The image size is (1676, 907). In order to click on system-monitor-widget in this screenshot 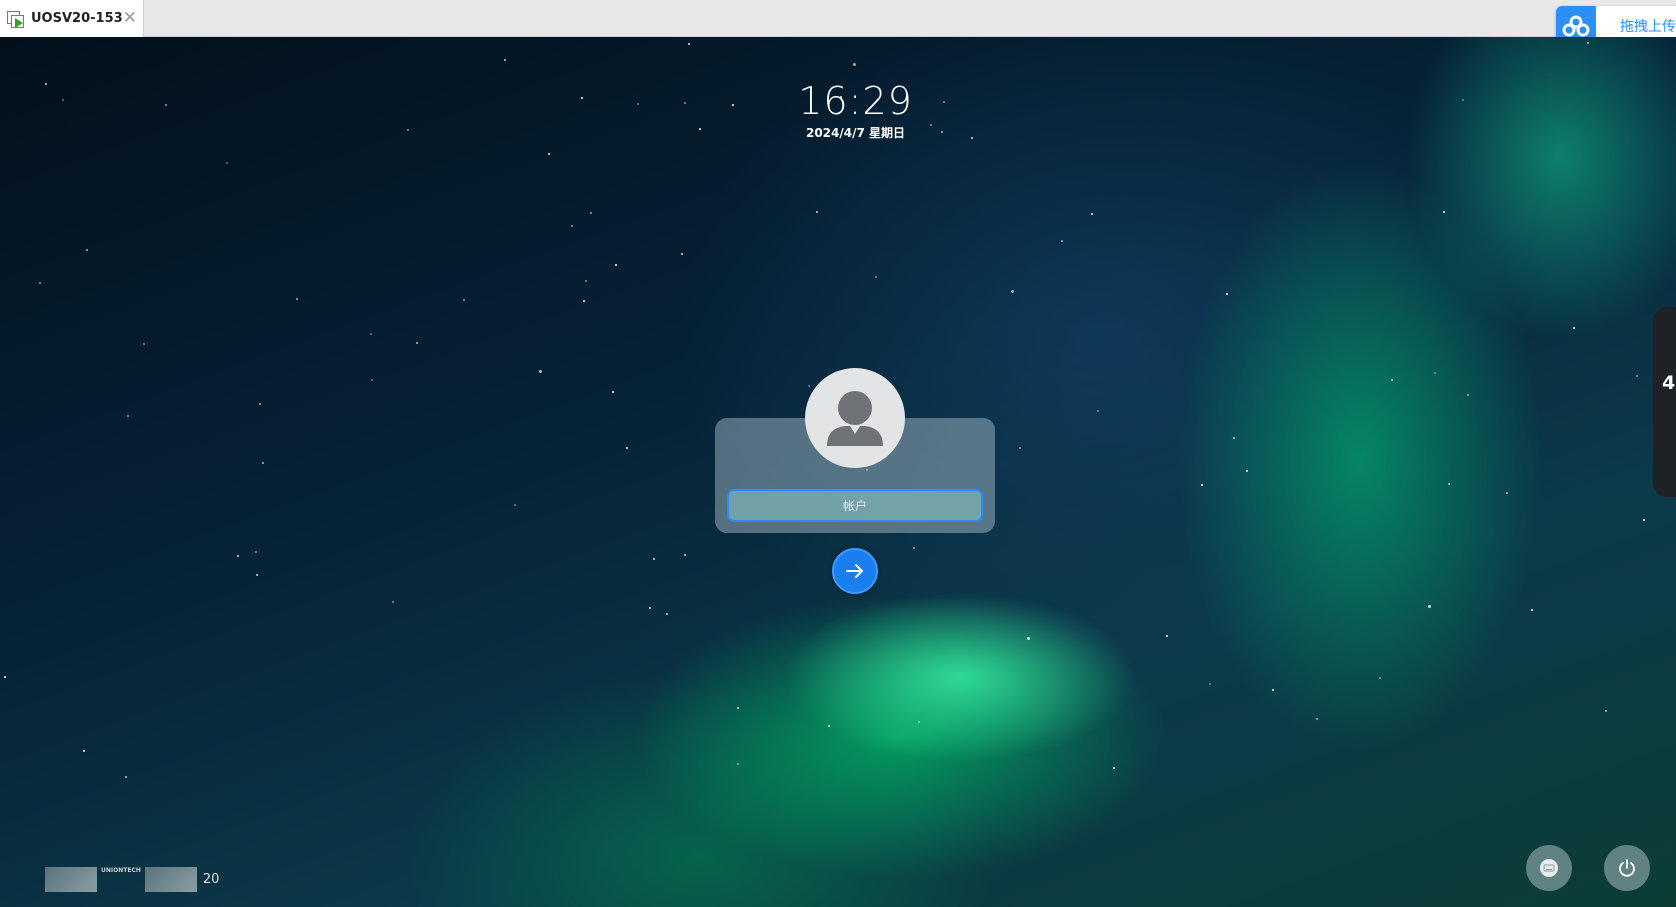, I will do `click(1664, 402)`.